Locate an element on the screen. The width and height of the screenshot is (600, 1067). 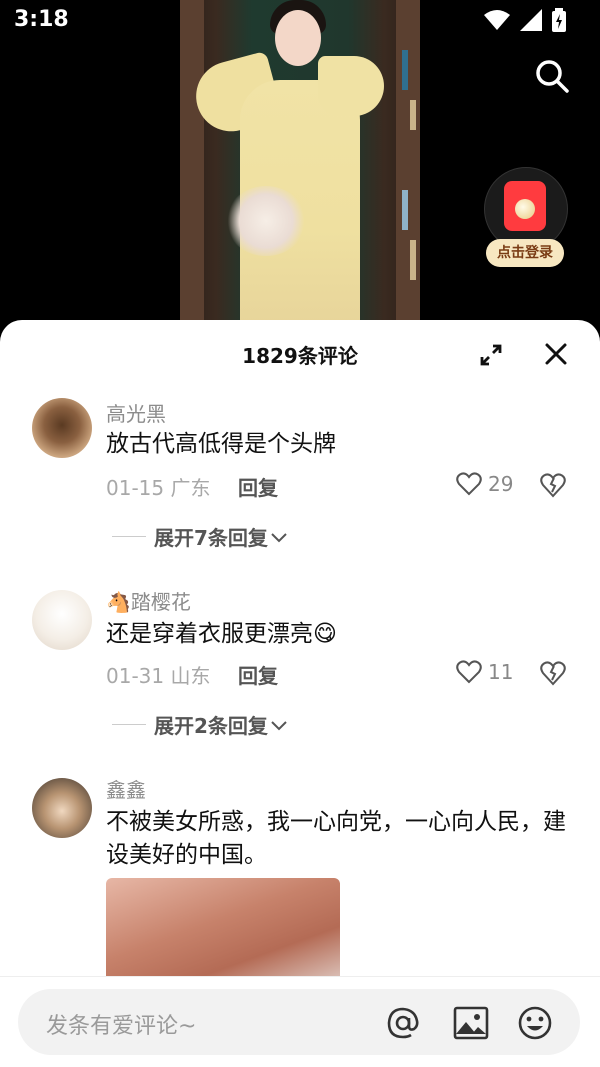
comment-input: 发条有爱评论~ is located at coordinates (299, 1022).